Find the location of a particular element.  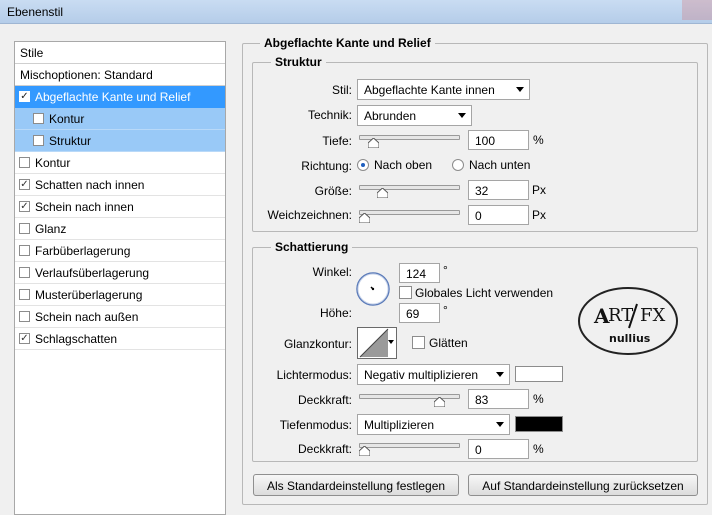

styles-header-label: Stile is located at coordinates (32, 53).